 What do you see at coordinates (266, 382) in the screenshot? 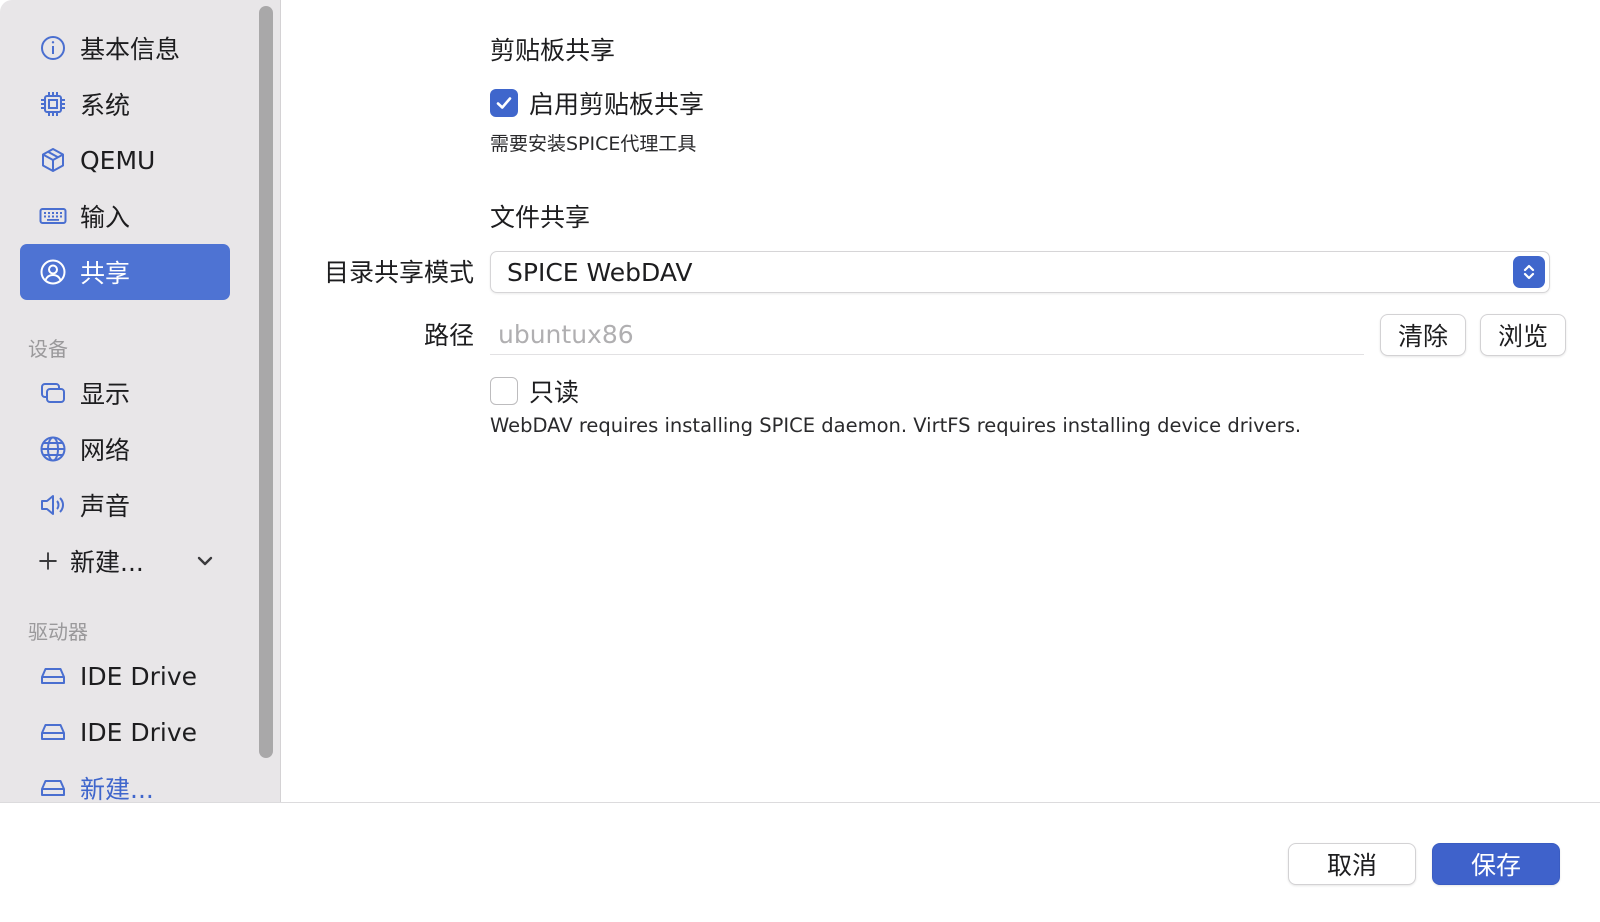
I see `sidebar-scrollbar` at bounding box center [266, 382].